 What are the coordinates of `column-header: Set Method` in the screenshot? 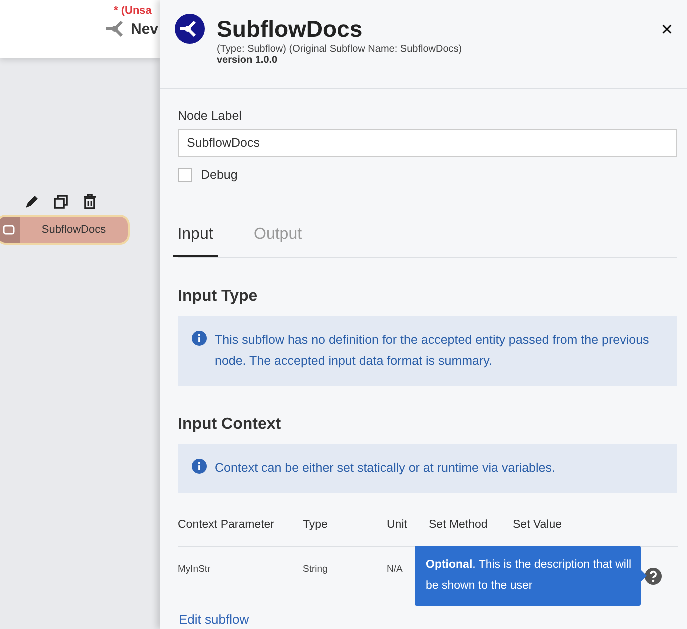 It's located at (458, 525).